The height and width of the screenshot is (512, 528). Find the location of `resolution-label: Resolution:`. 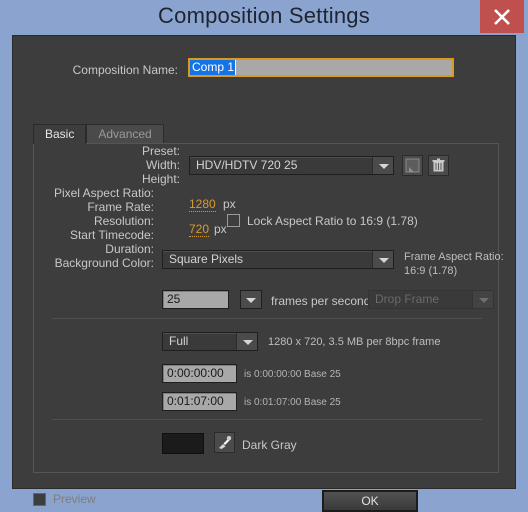

resolution-label: Resolution: is located at coordinates (123, 221).